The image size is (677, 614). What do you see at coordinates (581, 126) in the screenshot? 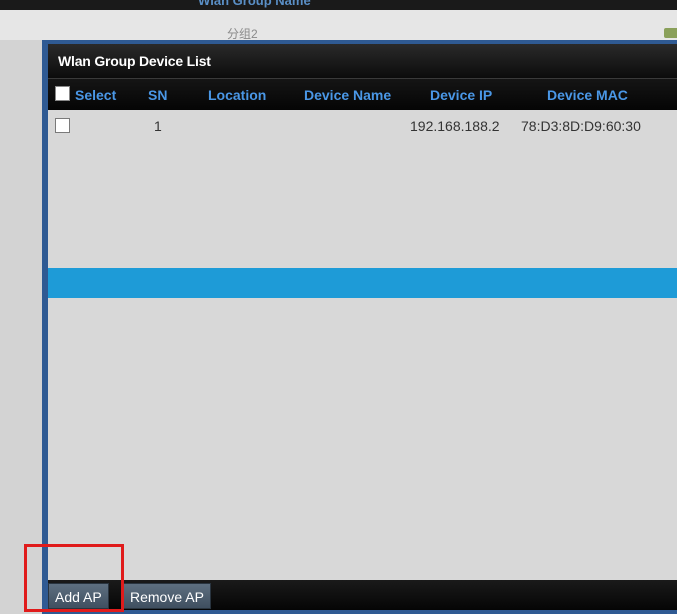
I see `cell-device-mac: 78:D3:8D:D9:60:30` at bounding box center [581, 126].